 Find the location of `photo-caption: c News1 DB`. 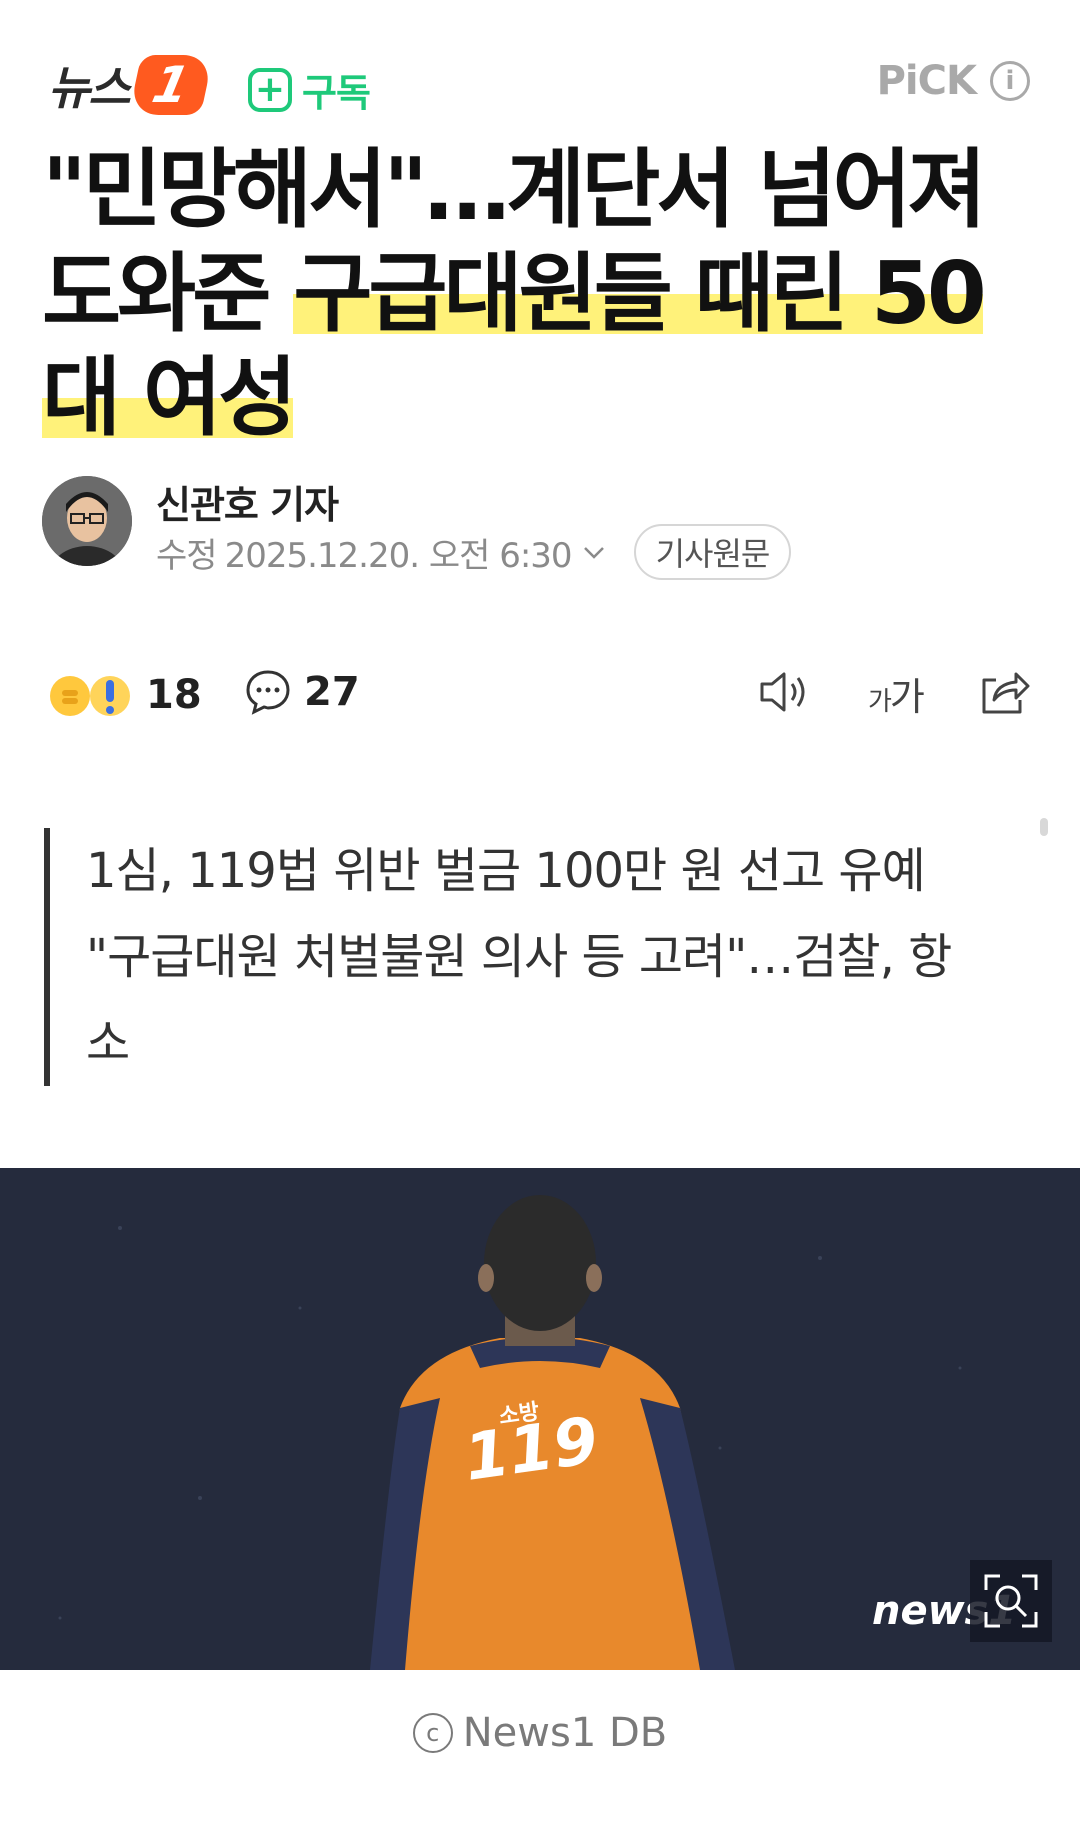

photo-caption: c News1 DB is located at coordinates (540, 1733).